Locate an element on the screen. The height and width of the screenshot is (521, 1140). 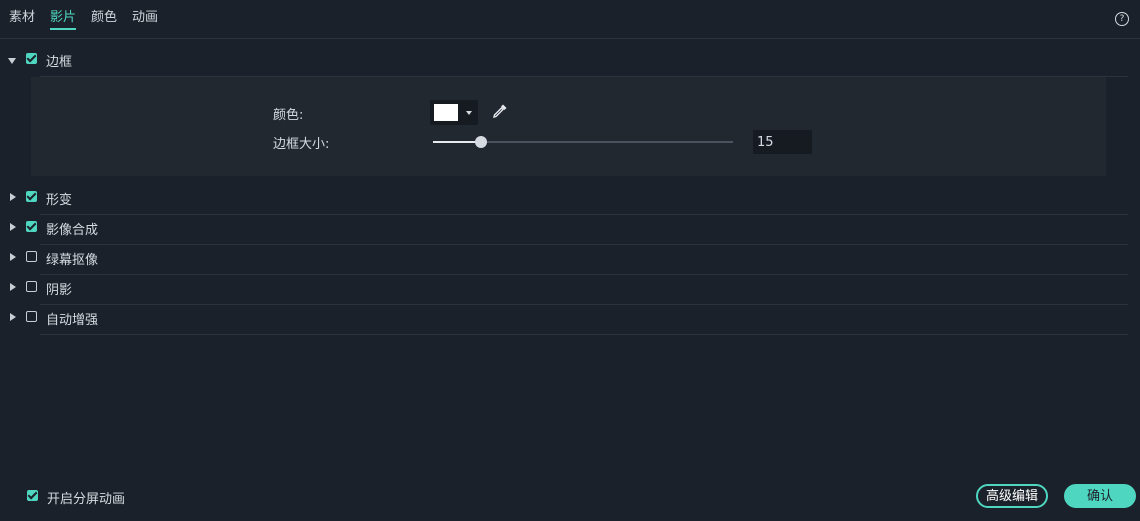
border-checkbox is located at coordinates (31, 58).